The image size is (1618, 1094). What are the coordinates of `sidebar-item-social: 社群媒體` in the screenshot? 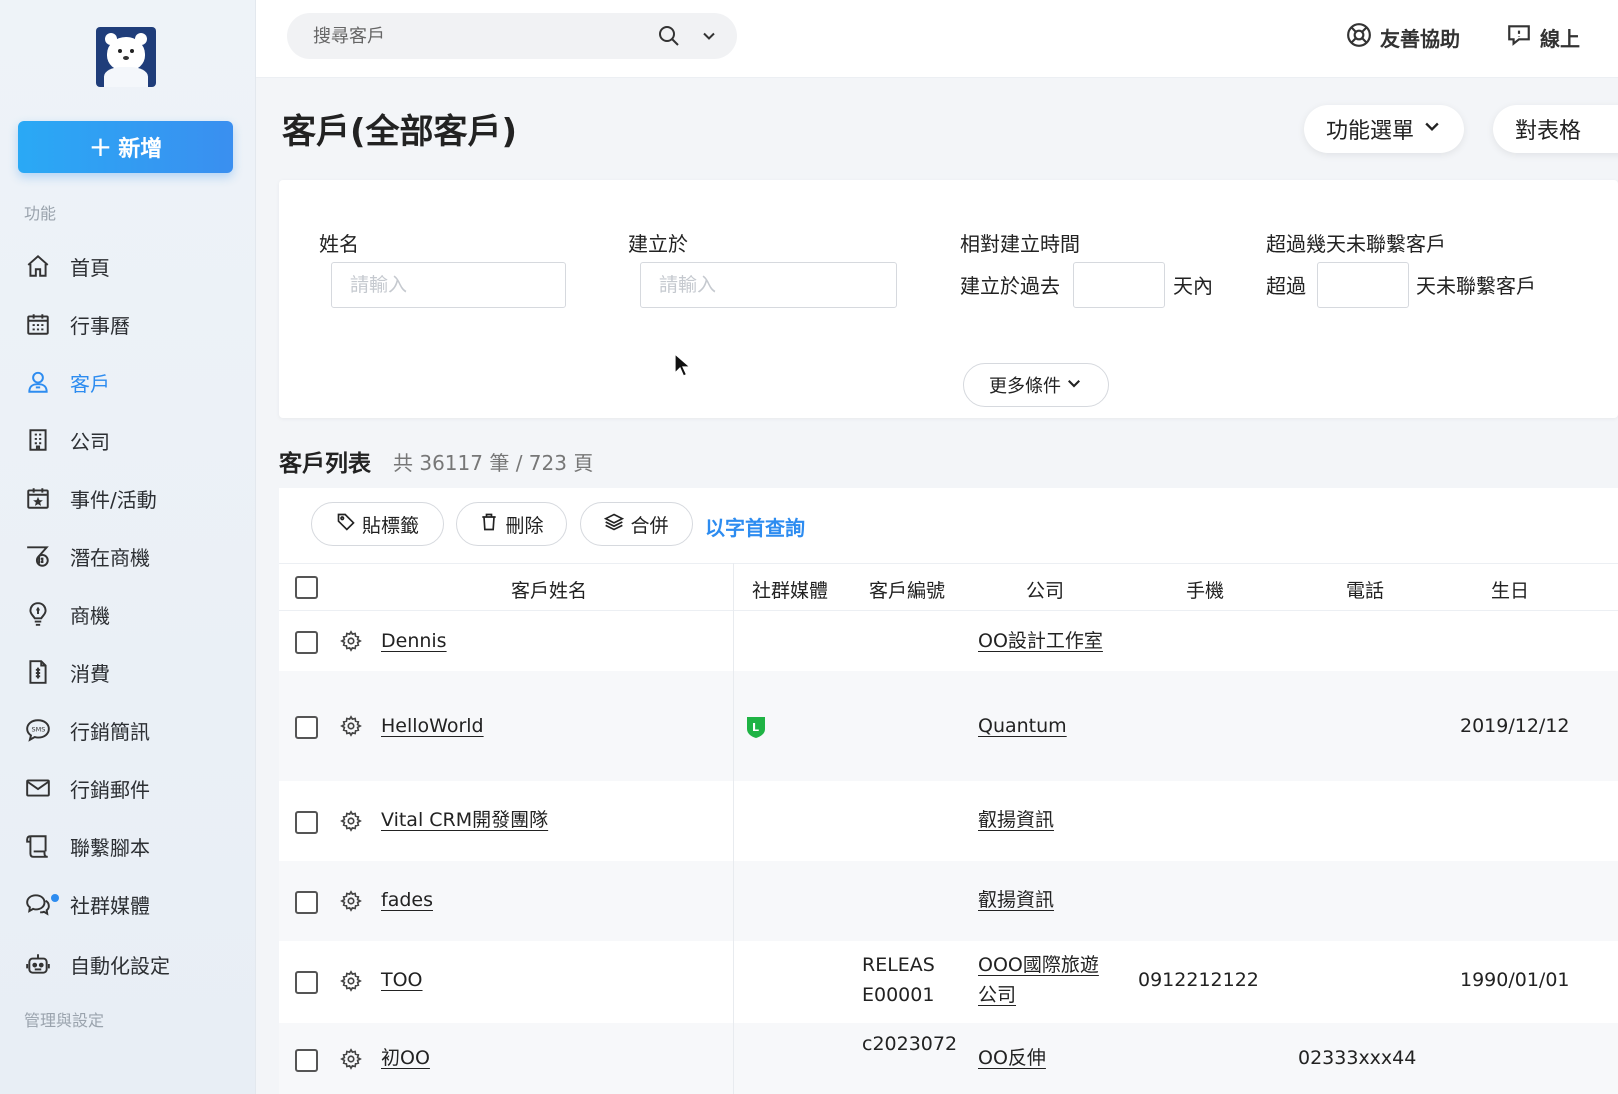 It's located at (134, 904).